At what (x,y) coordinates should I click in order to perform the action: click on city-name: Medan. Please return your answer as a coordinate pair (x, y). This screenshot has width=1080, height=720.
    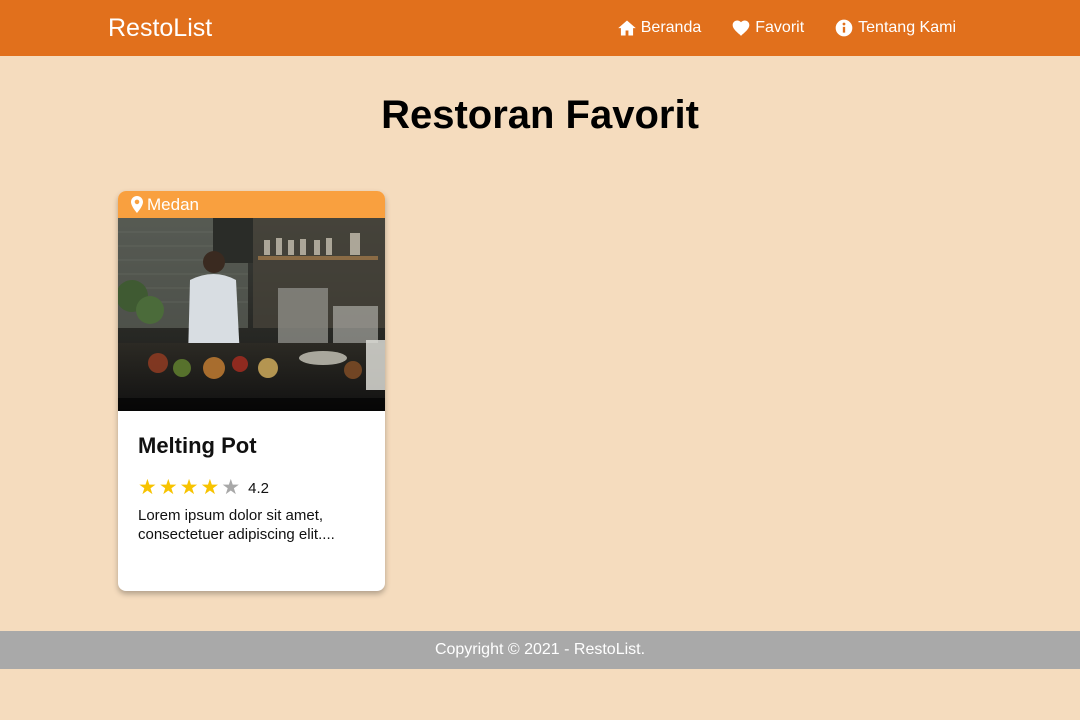
    Looking at the image, I should click on (173, 204).